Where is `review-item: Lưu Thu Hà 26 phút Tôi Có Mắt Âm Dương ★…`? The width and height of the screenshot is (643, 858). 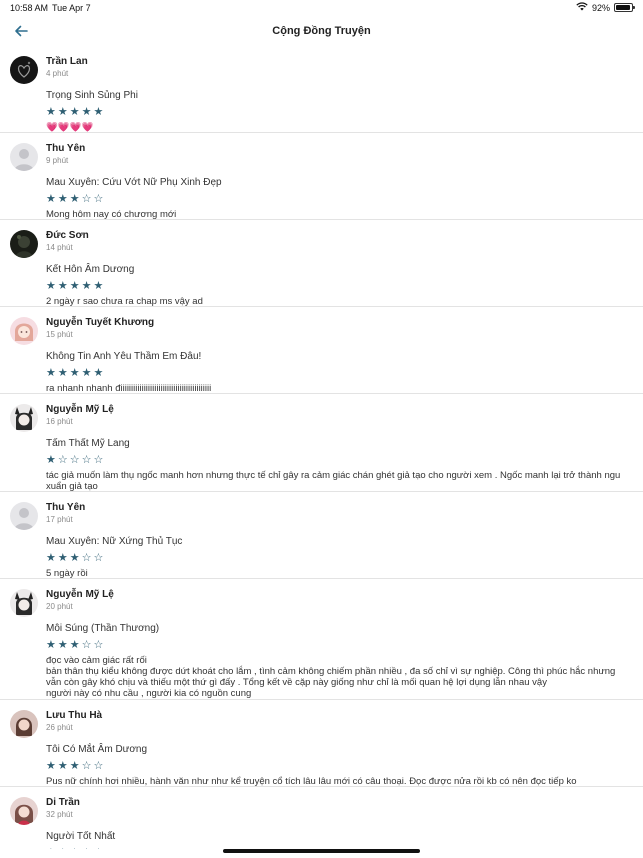
review-item: Lưu Thu Hà 26 phút Tôi Có Mắt Âm Dương ★… is located at coordinates (321, 743).